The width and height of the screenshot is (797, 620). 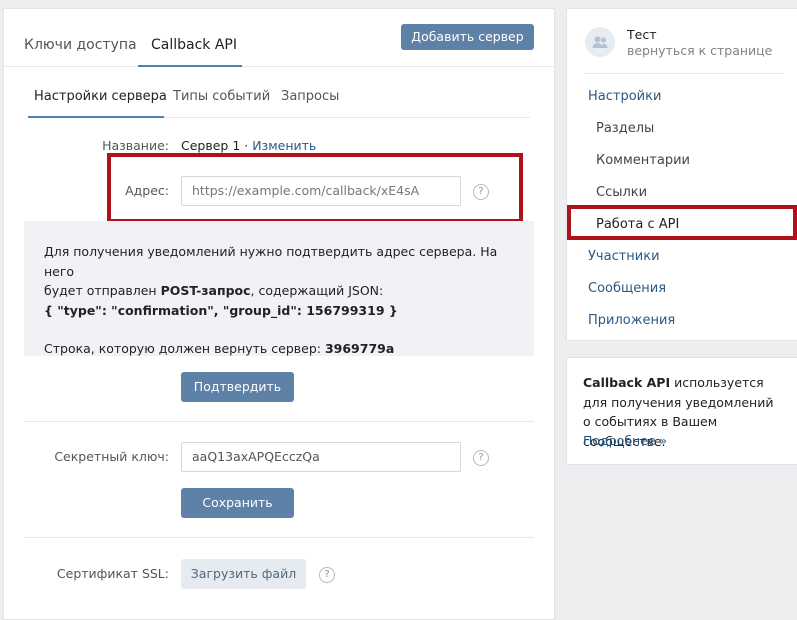 I want to click on sidebar-item-apps: Приложения, so click(x=631, y=320).